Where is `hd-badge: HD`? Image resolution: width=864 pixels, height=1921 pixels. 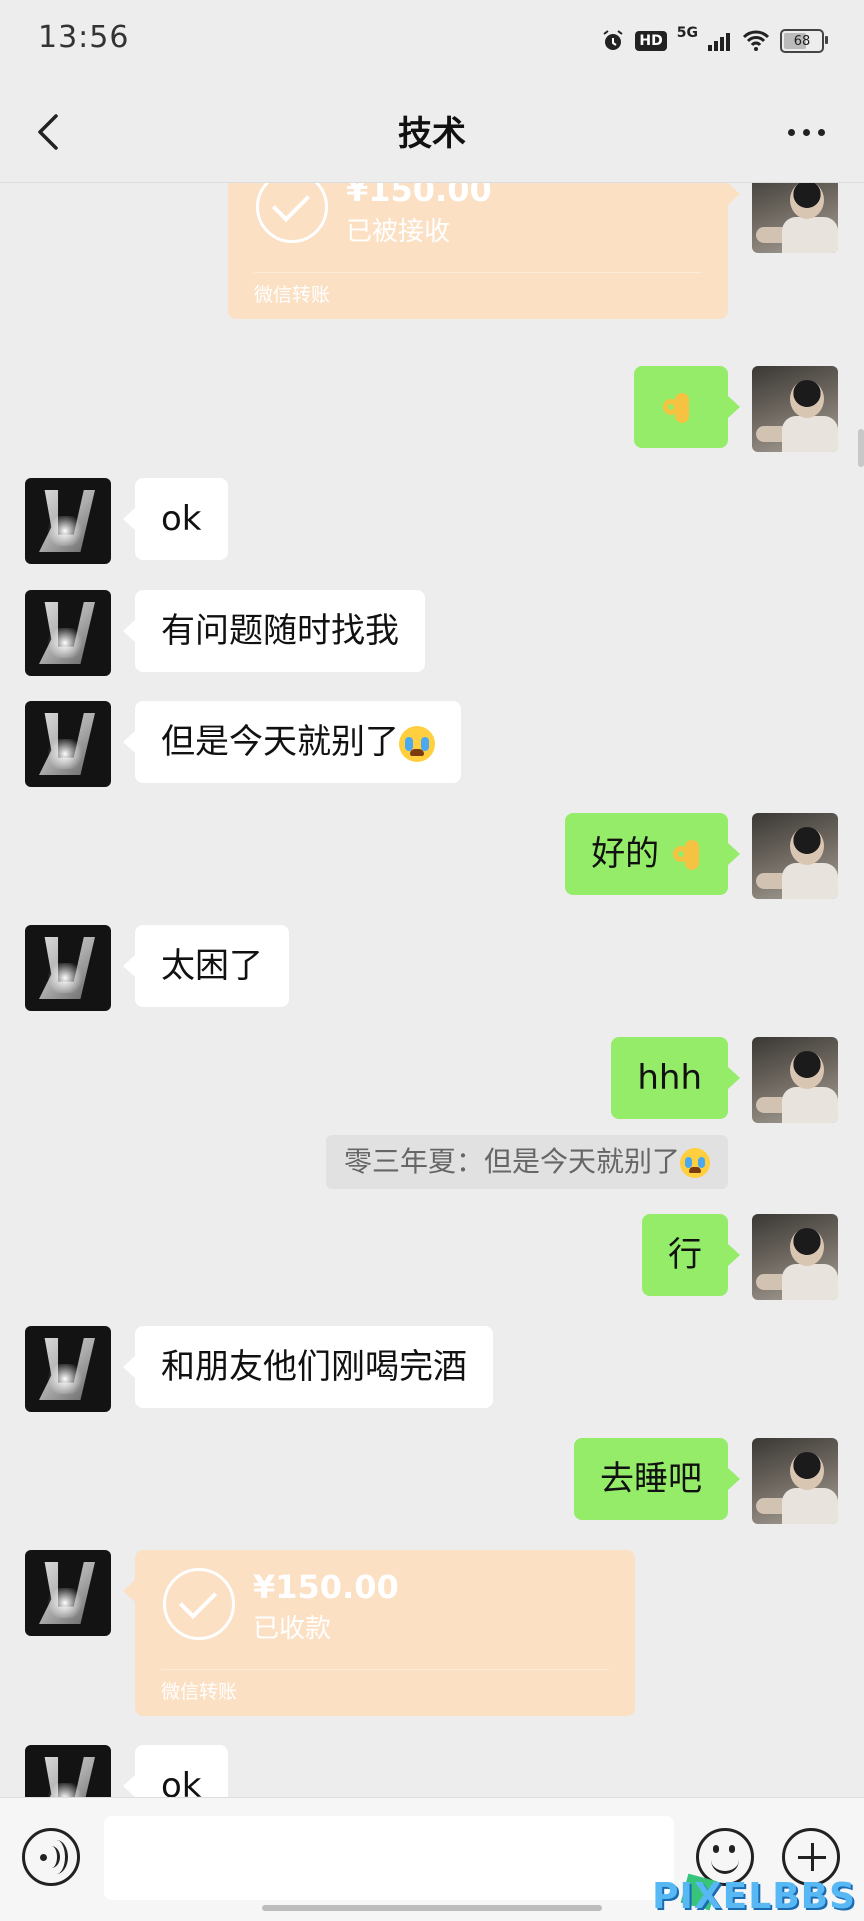 hd-badge: HD is located at coordinates (651, 41).